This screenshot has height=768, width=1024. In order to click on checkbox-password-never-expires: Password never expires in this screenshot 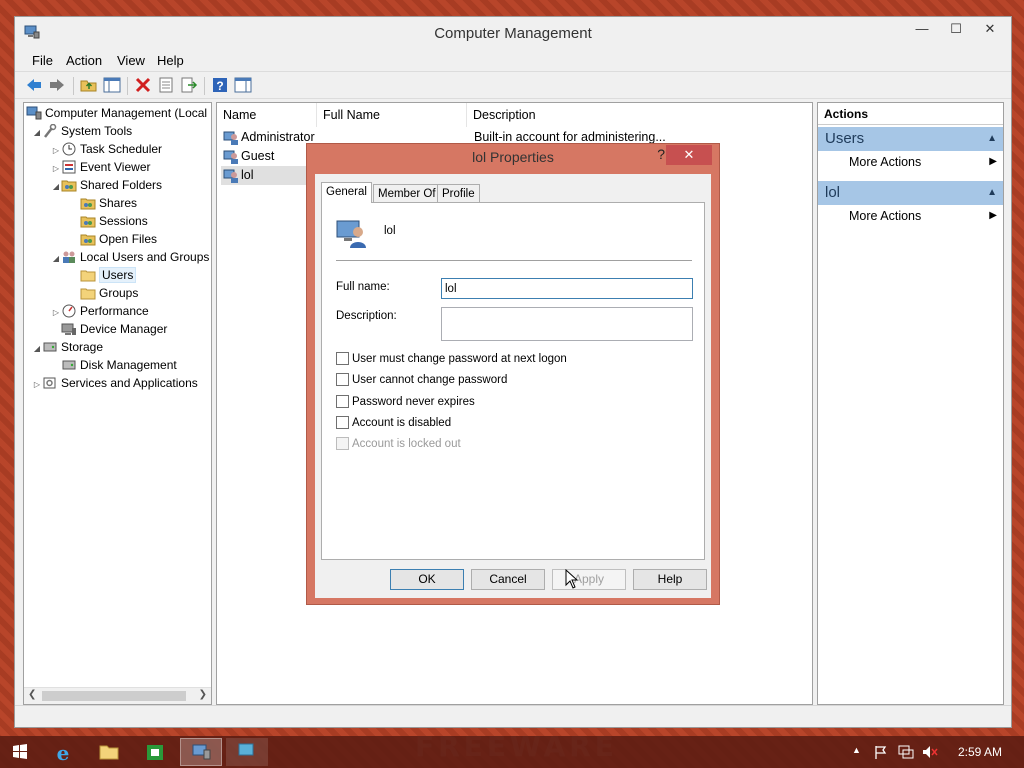, I will do `click(405, 403)`.